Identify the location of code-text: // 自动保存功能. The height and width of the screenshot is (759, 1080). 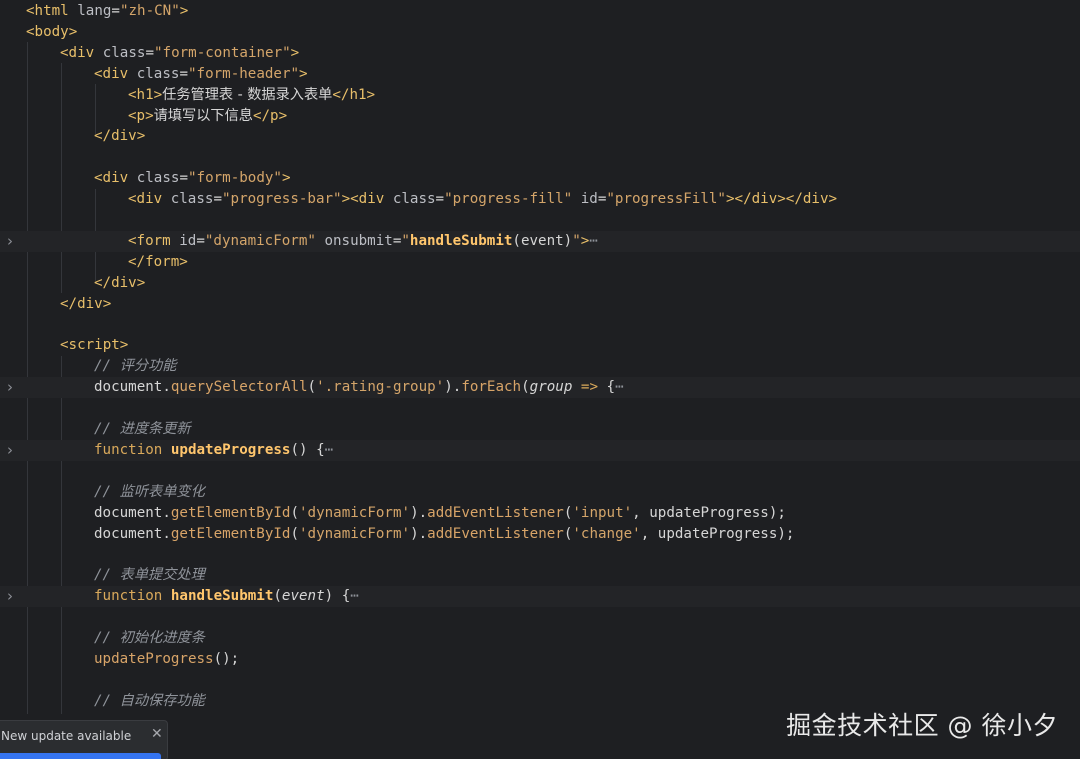
(149, 701).